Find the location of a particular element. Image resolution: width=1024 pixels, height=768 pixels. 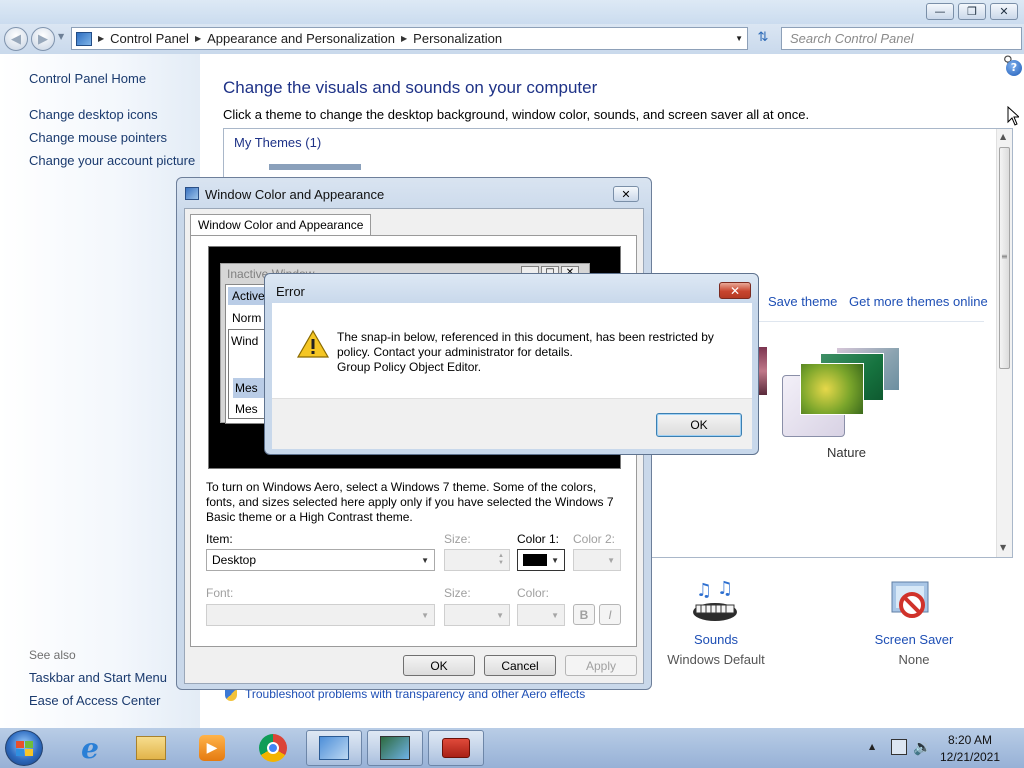

file-explorer-icon is located at coordinates (151, 748).